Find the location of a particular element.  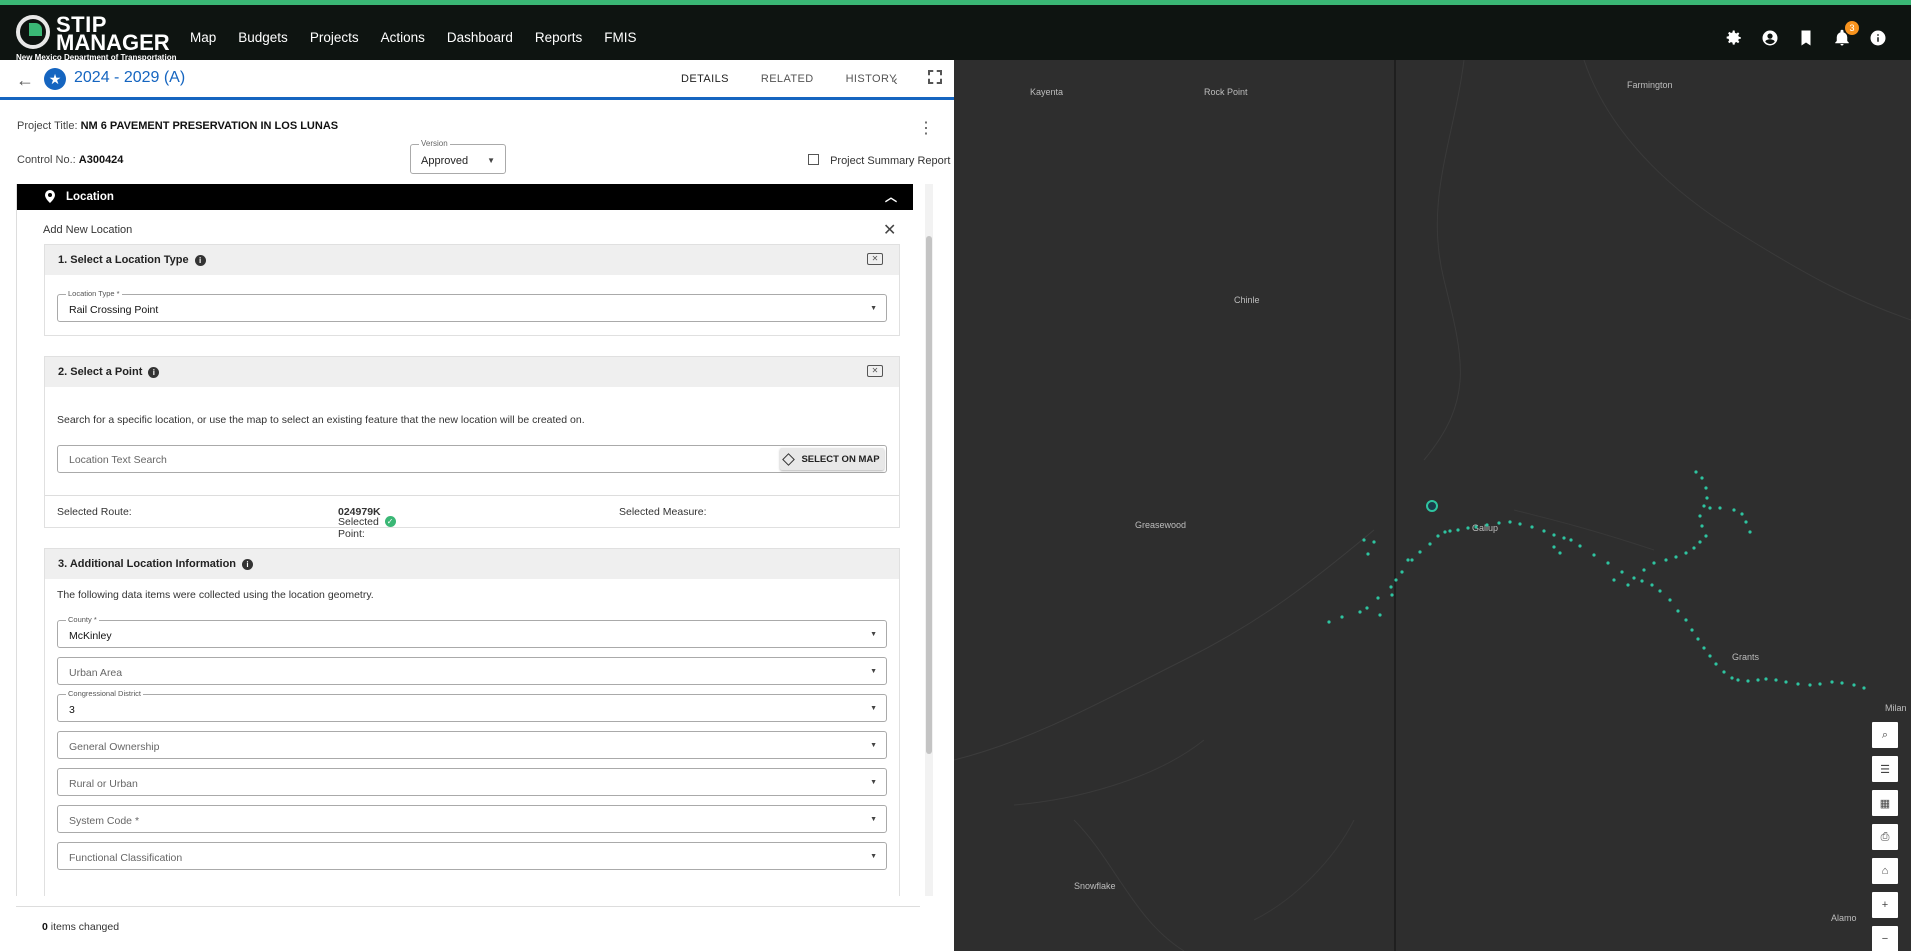

select-on-map-button: SELECT ON MAP is located at coordinates (832, 459).